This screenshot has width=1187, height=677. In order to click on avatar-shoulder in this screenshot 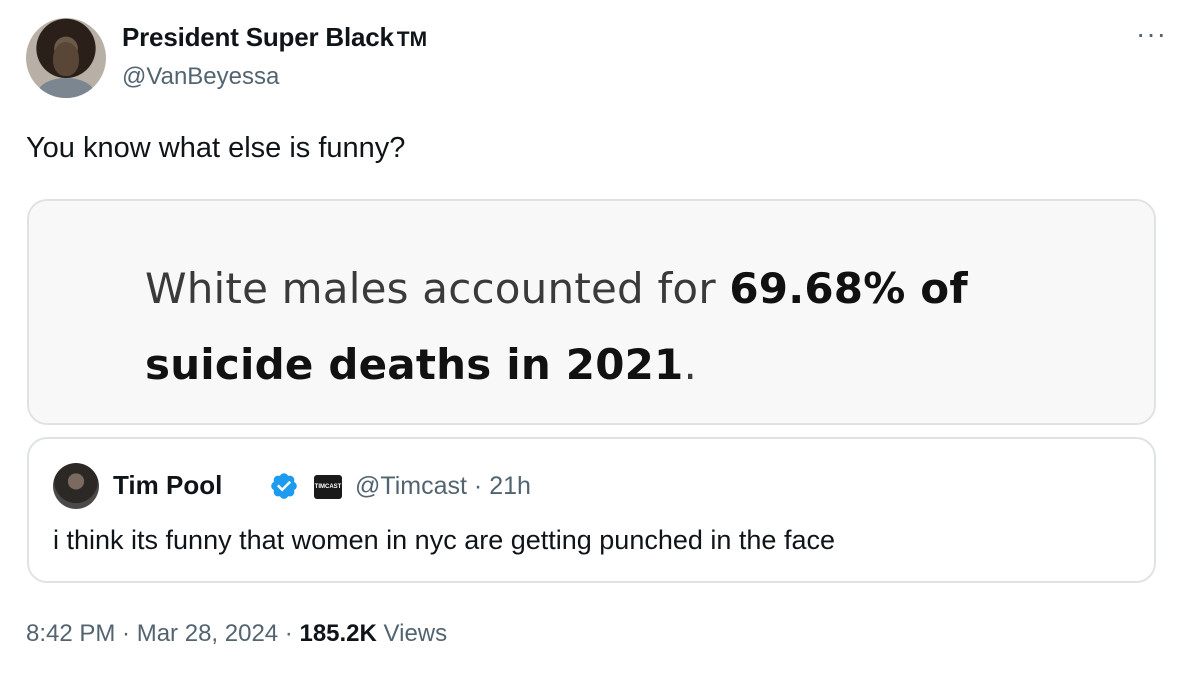, I will do `click(66, 88)`.